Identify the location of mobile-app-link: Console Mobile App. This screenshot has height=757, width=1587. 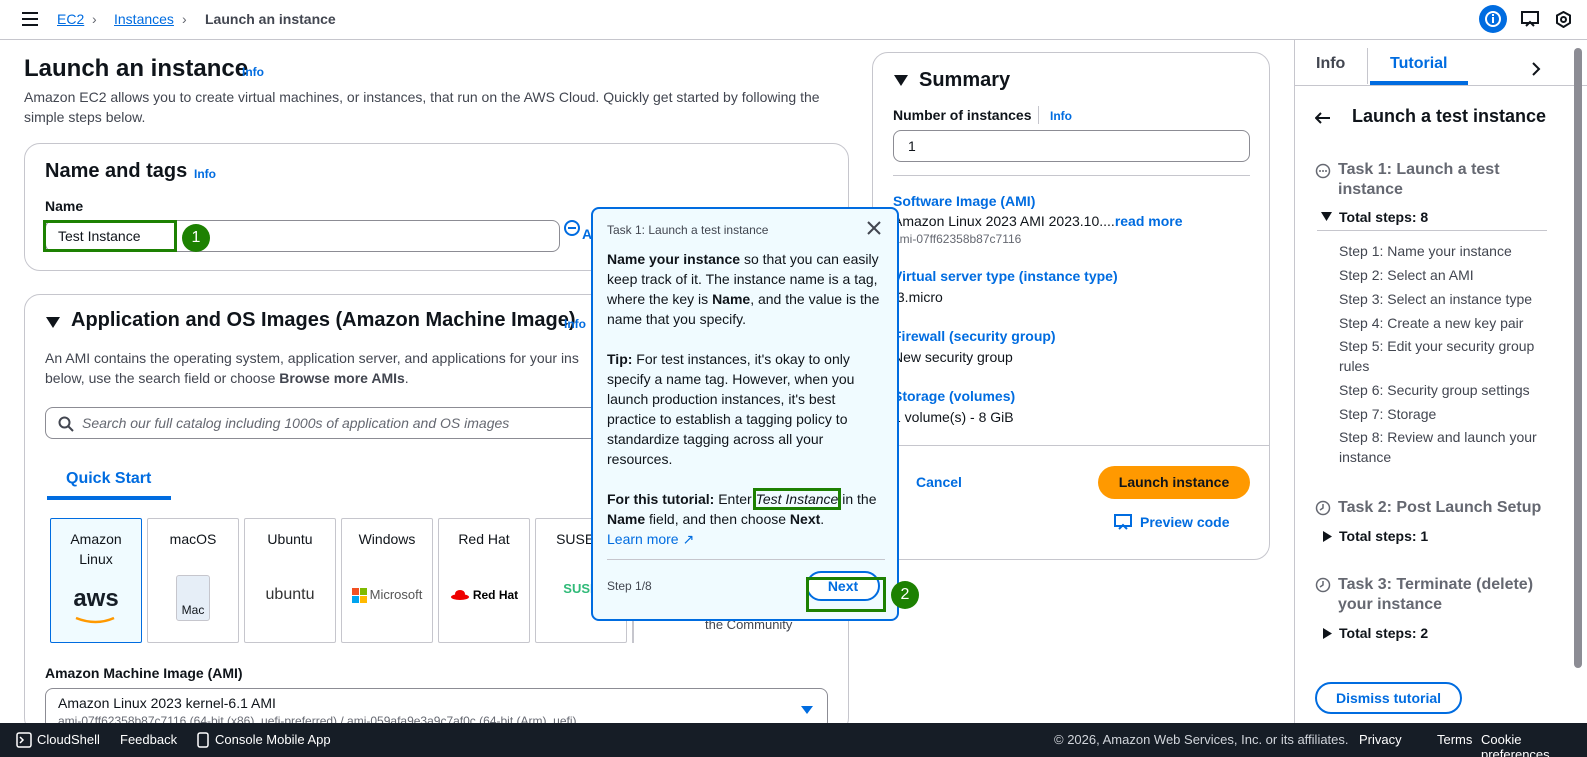
(273, 739).